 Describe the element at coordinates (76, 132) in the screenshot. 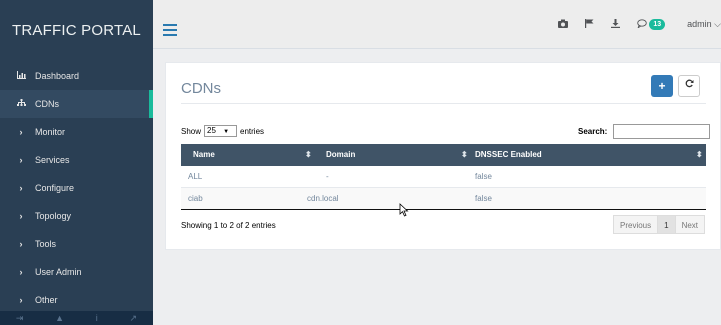

I see `sidebar-item-monitor: › Monitor` at that location.